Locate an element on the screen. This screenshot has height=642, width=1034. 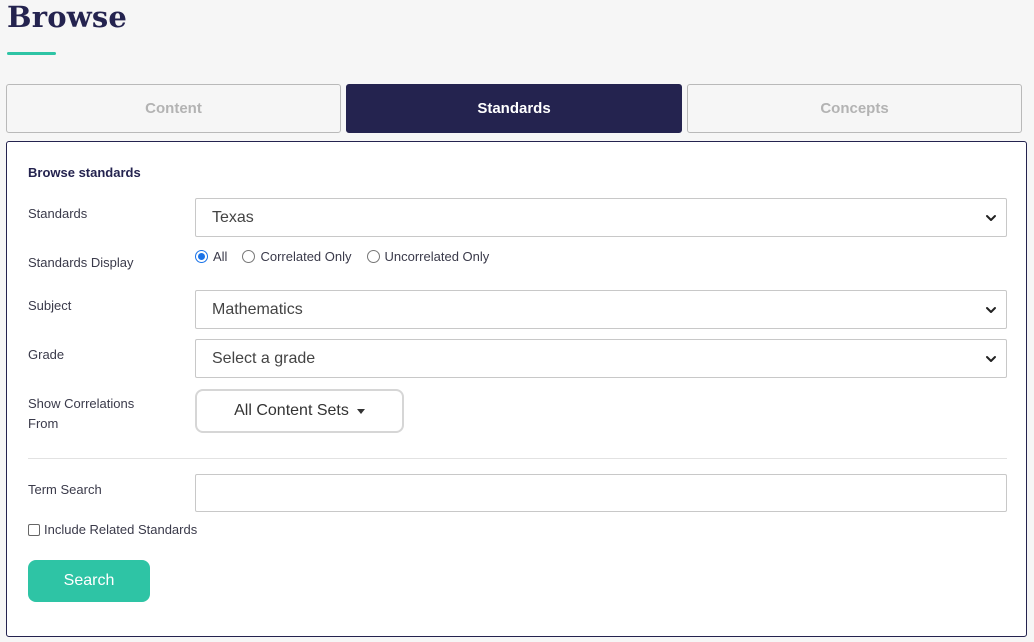
subject-label: Subject is located at coordinates (50, 305).